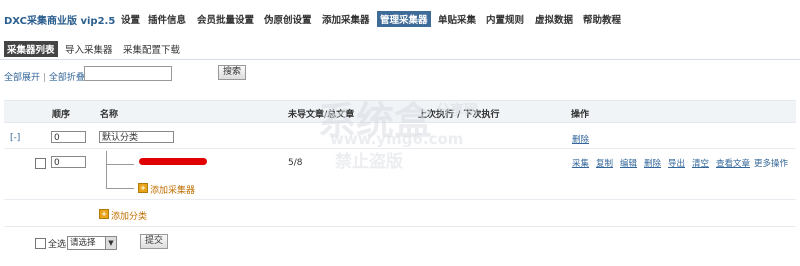  I want to click on divider, so click(400, 59).